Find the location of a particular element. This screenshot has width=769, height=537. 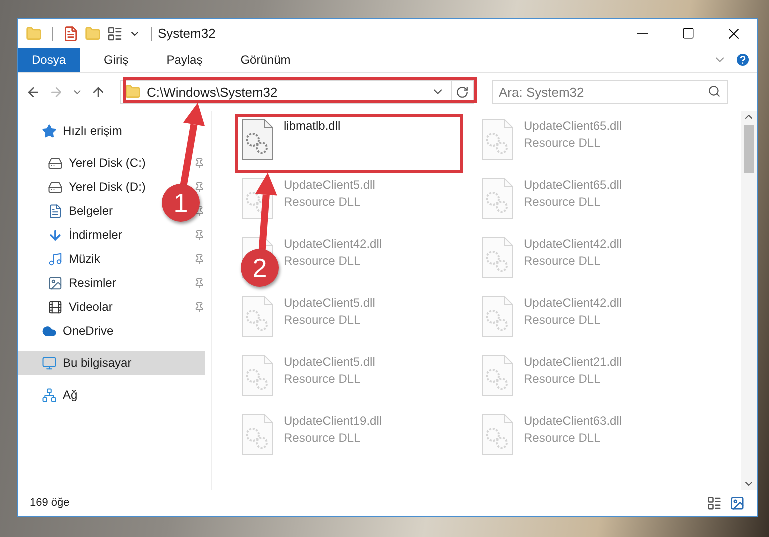

help-icon is located at coordinates (743, 60).